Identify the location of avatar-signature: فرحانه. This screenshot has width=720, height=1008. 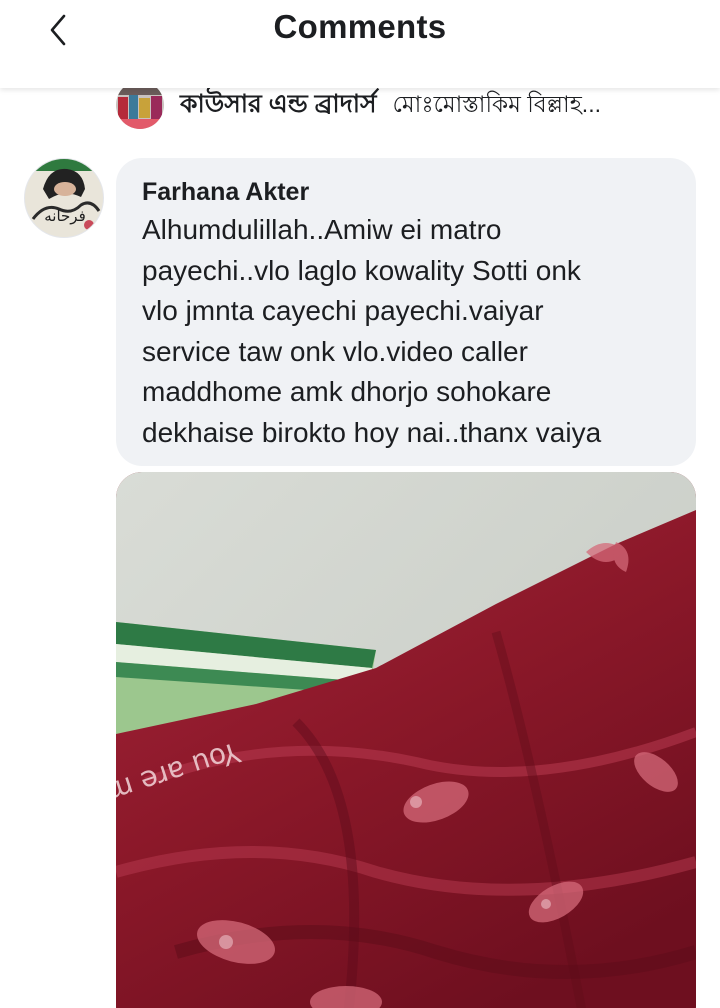
(65, 216).